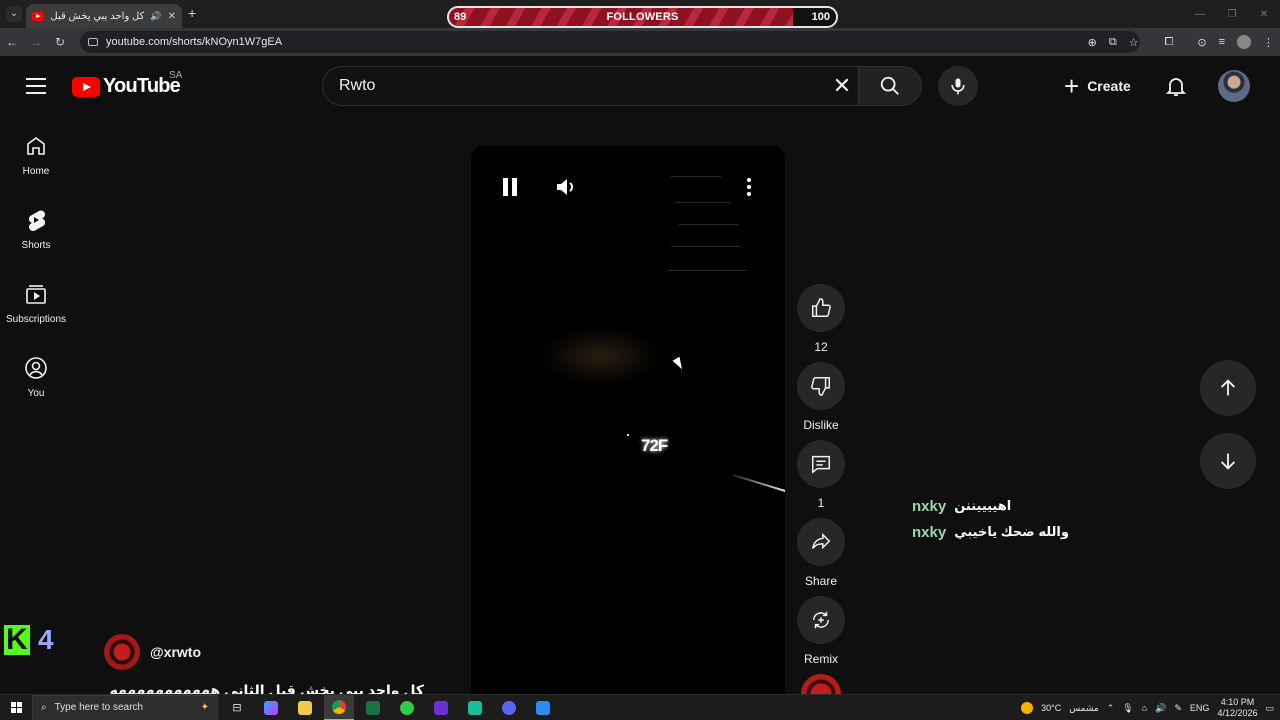  What do you see at coordinates (1201, 42) in the screenshot?
I see `downloads-icon: ⊙` at bounding box center [1201, 42].